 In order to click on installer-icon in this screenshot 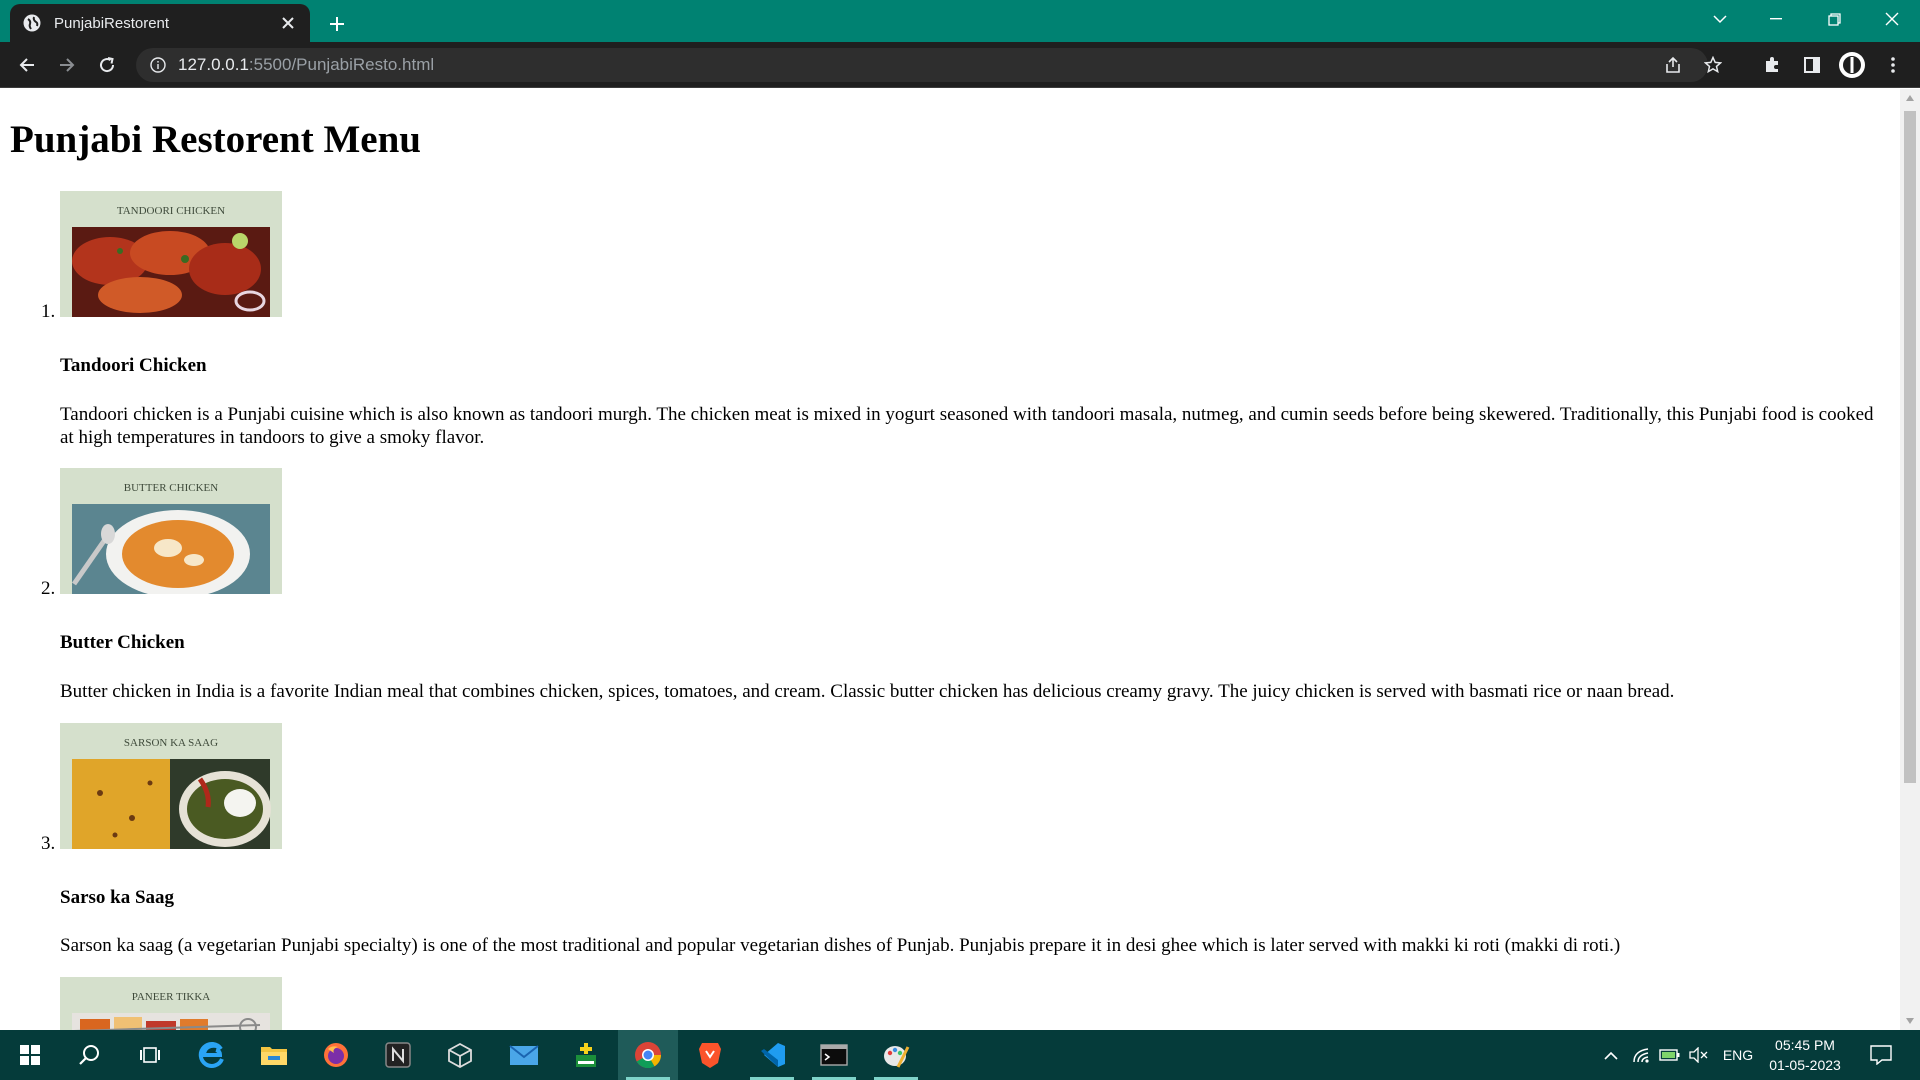, I will do `click(586, 1055)`.